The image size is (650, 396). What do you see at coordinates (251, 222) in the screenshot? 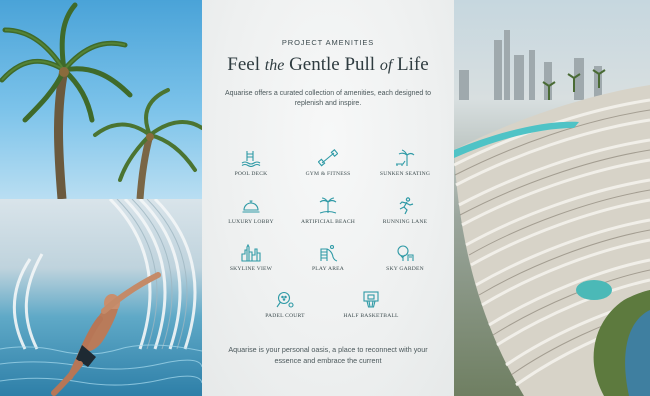
I see `amenity-label: LUXURY LOBBY` at bounding box center [251, 222].